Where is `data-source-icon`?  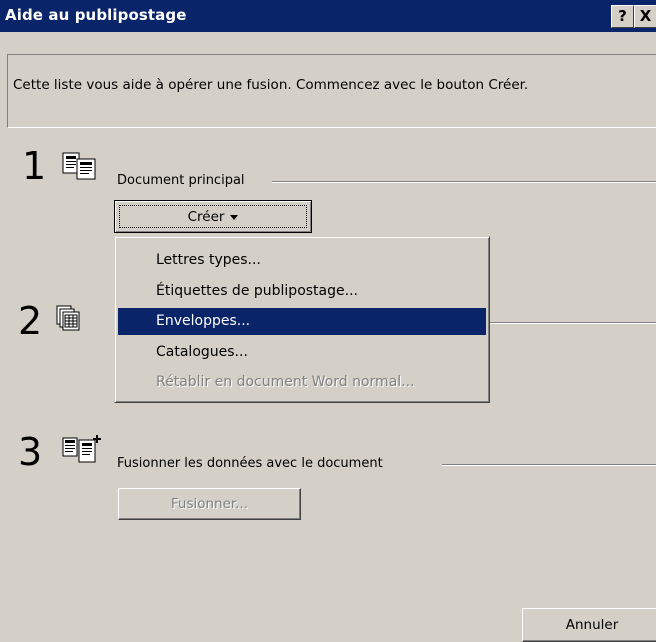
data-source-icon is located at coordinates (68, 318).